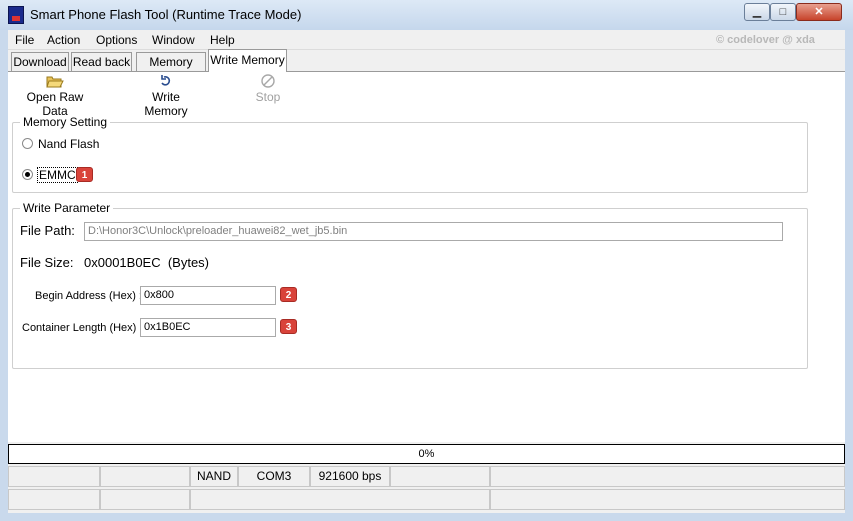  I want to click on tab-write-memory: Write Memory, so click(247, 60).